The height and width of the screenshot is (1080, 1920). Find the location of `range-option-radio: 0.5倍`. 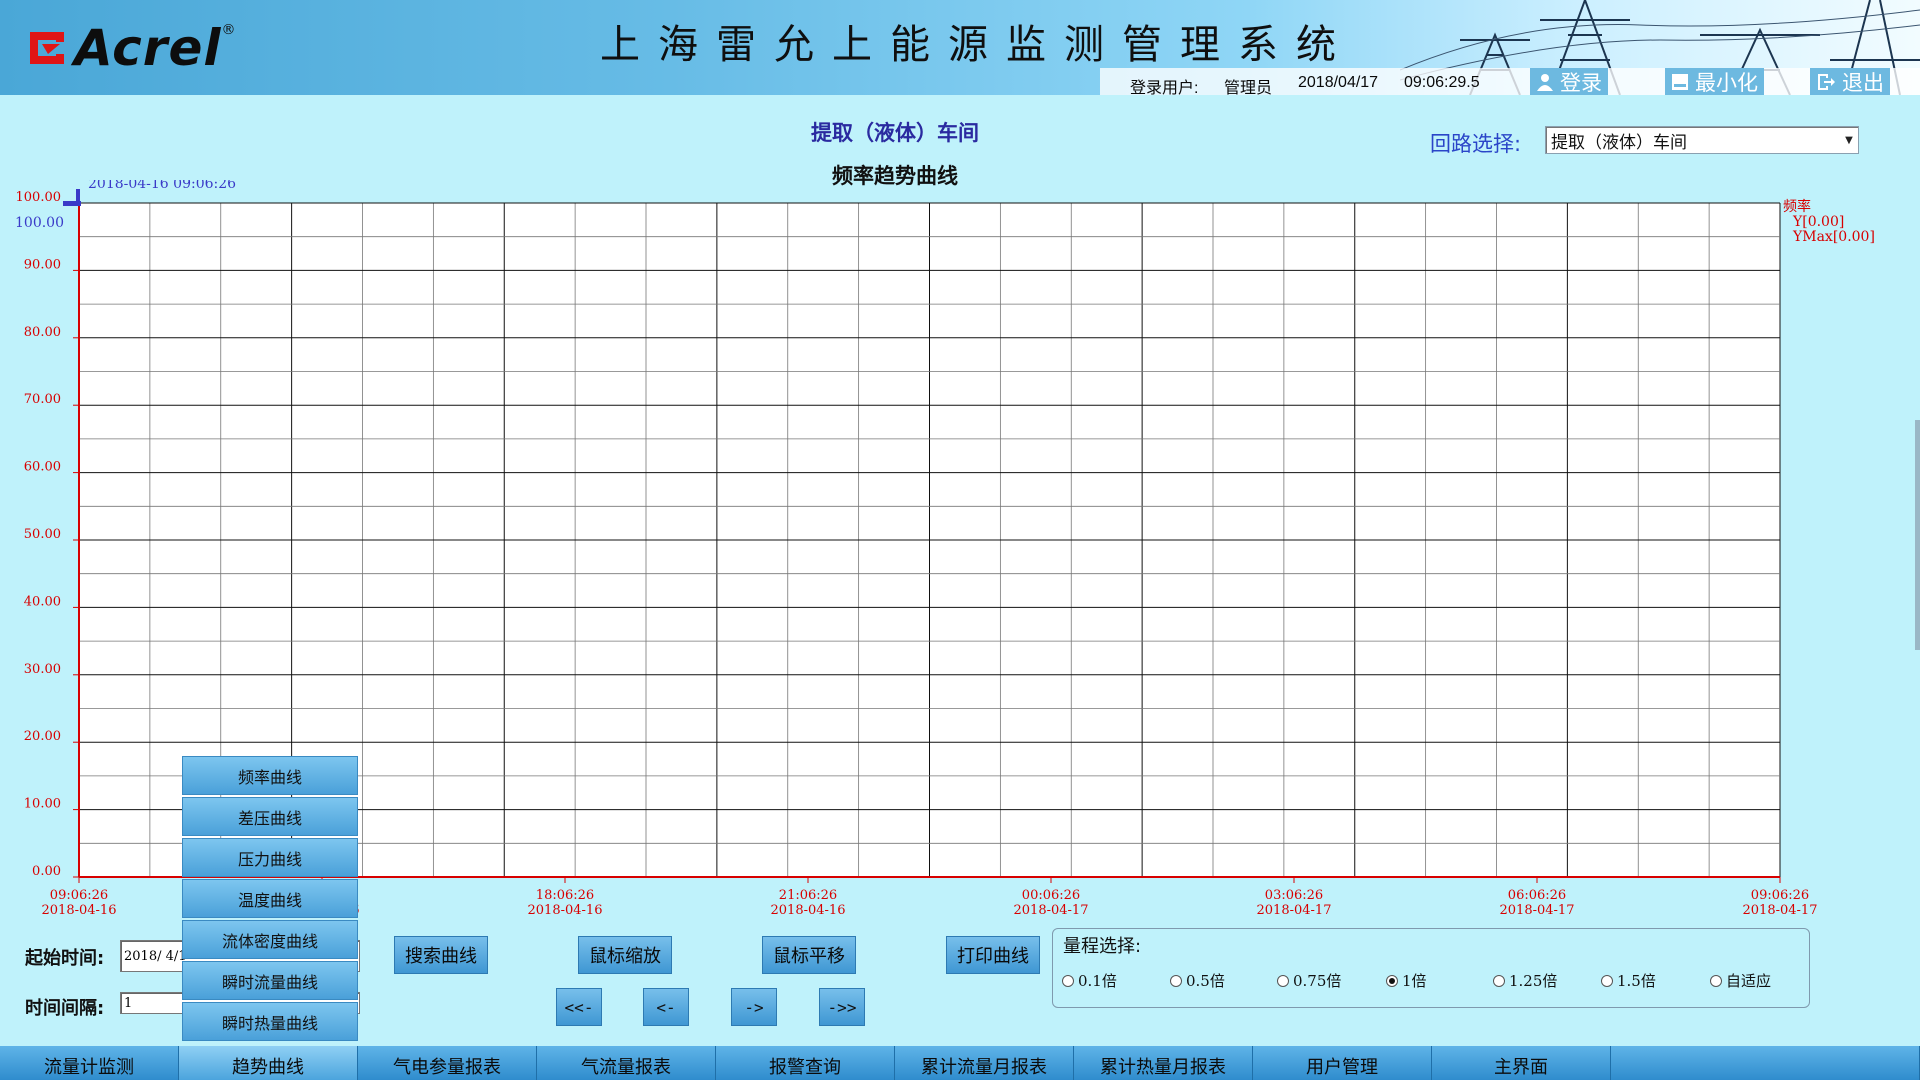

range-option-radio: 0.5倍 is located at coordinates (1197, 980).